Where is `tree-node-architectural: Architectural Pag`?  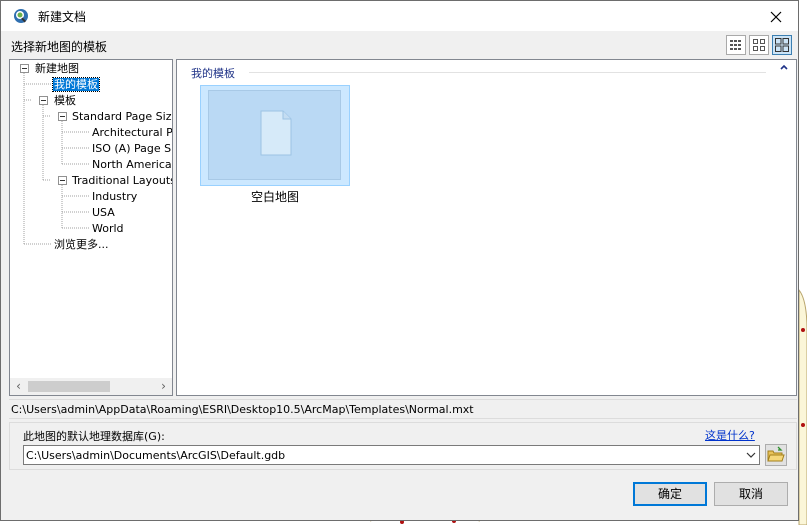 tree-node-architectural: Architectural Pag is located at coordinates (132, 132).